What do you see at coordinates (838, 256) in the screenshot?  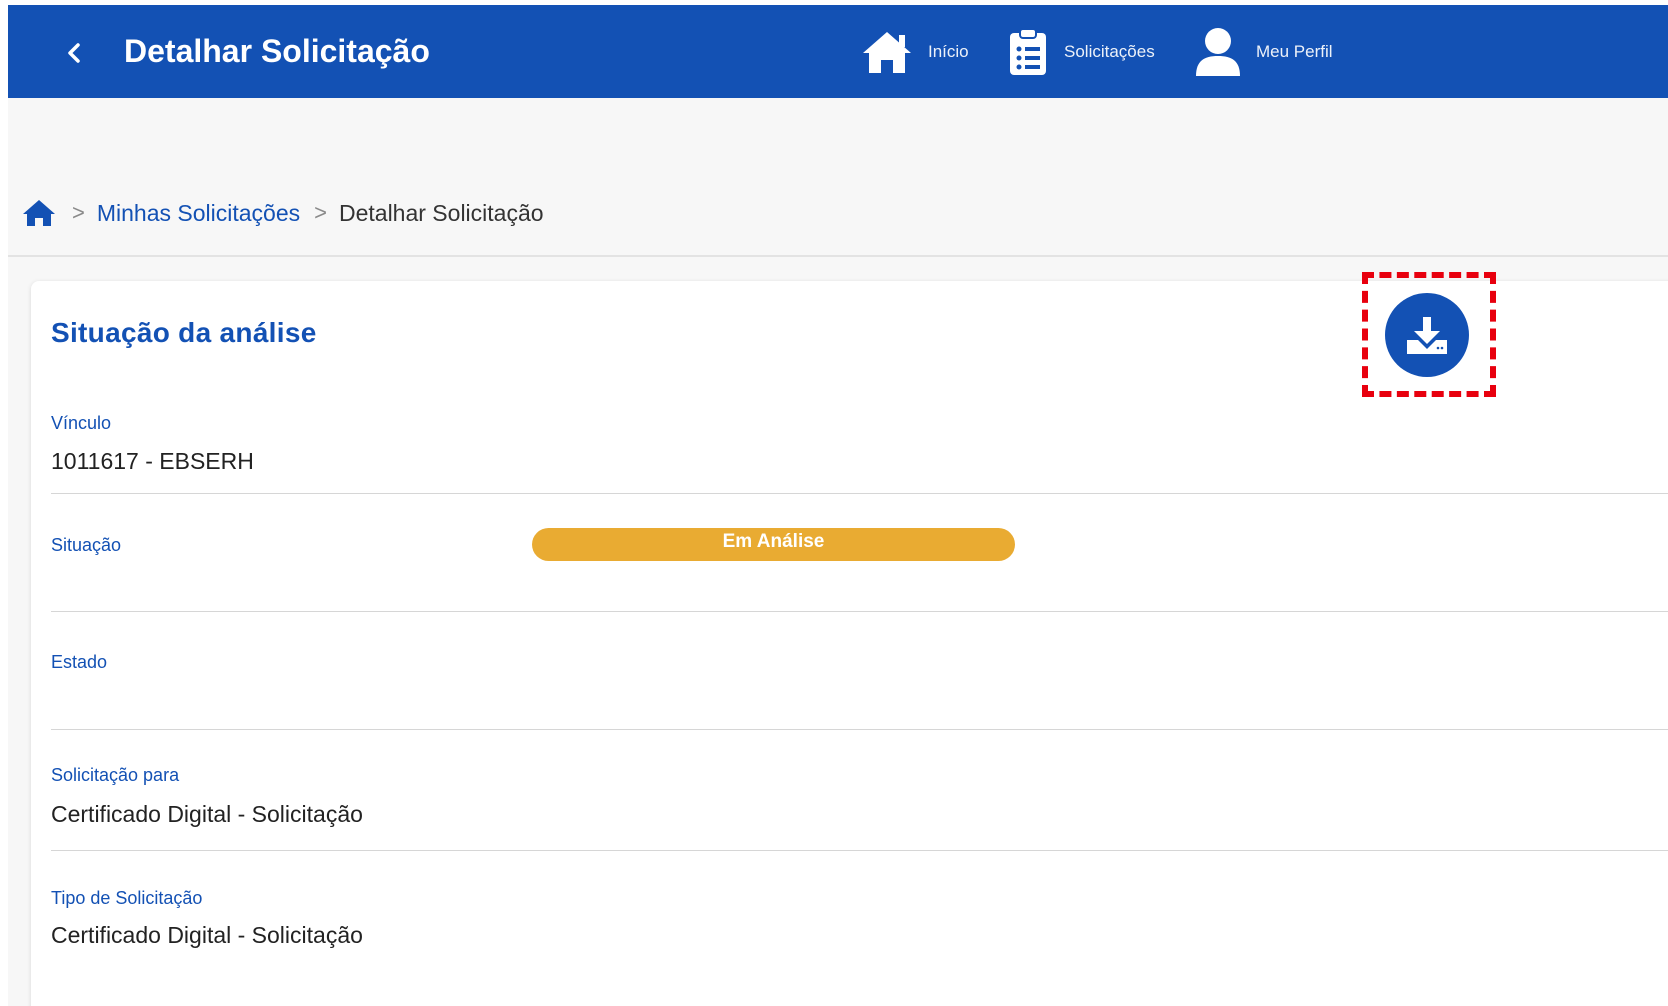 I see `breadcrumb-divider` at bounding box center [838, 256].